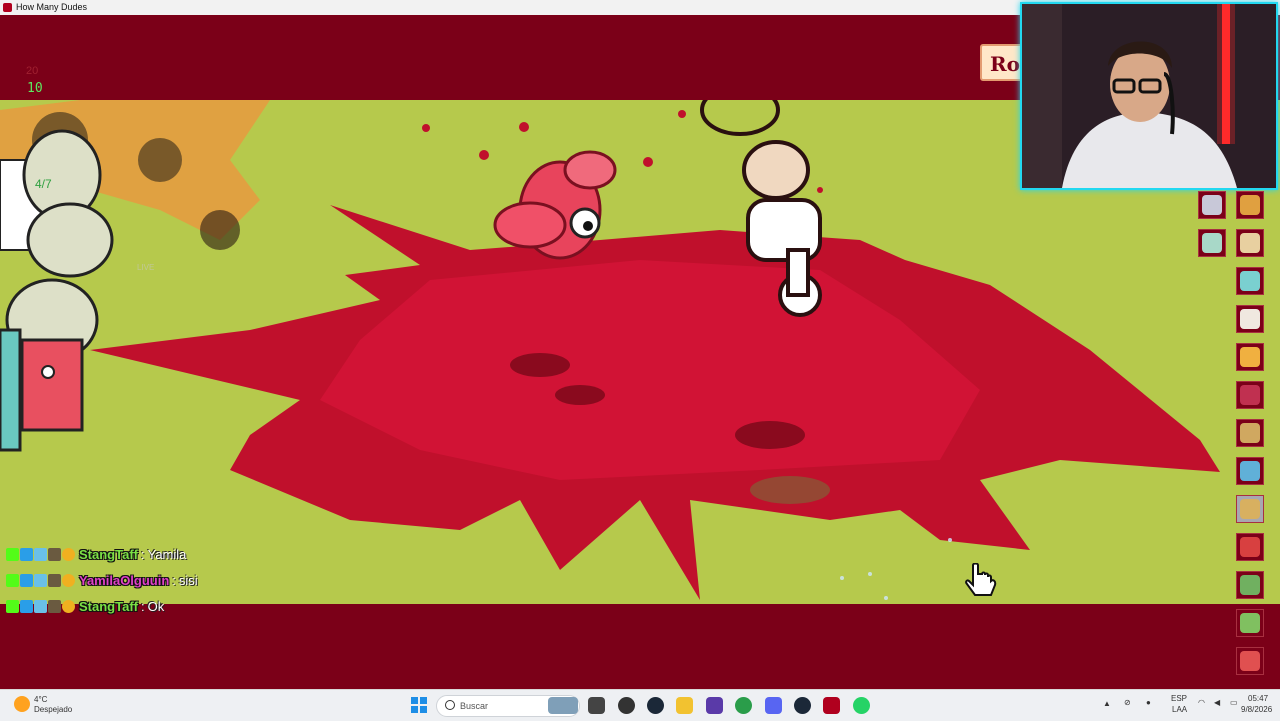 The width and height of the screenshot is (1280, 721). I want to click on weather-icon, so click(22, 704).